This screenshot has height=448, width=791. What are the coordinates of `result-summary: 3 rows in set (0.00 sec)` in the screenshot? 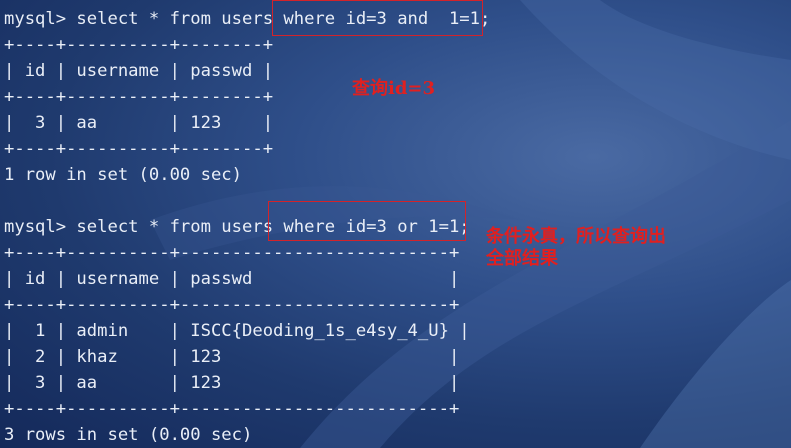 It's located at (128, 435).